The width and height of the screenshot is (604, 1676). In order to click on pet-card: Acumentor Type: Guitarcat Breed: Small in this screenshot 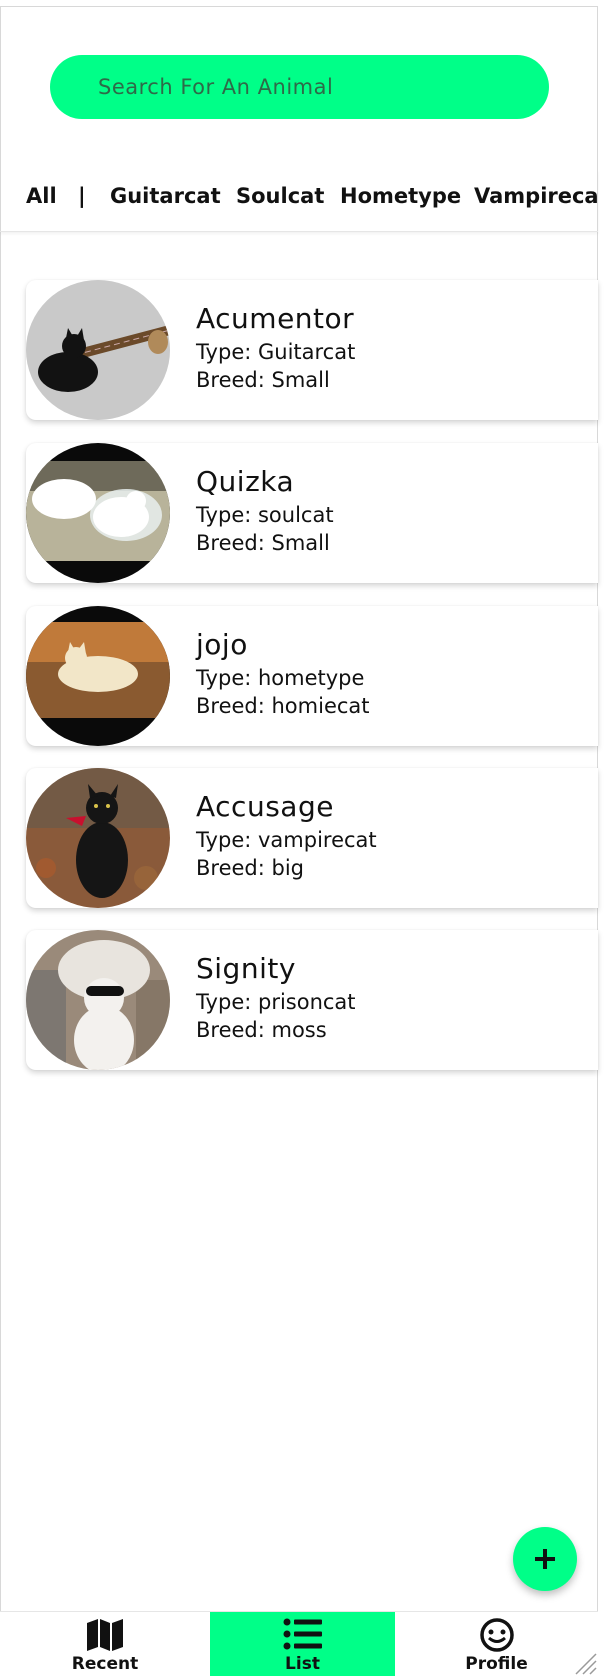, I will do `click(312, 350)`.